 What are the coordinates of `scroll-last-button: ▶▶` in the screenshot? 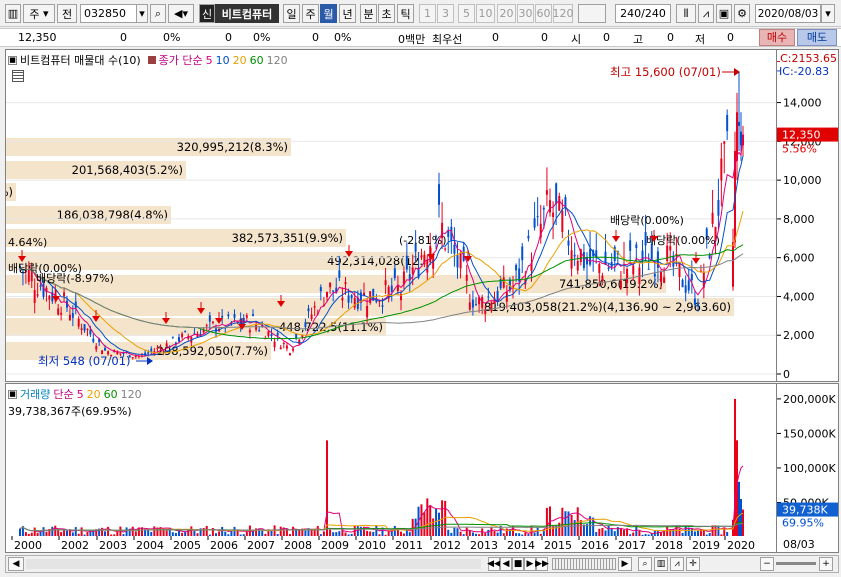 It's located at (542, 564).